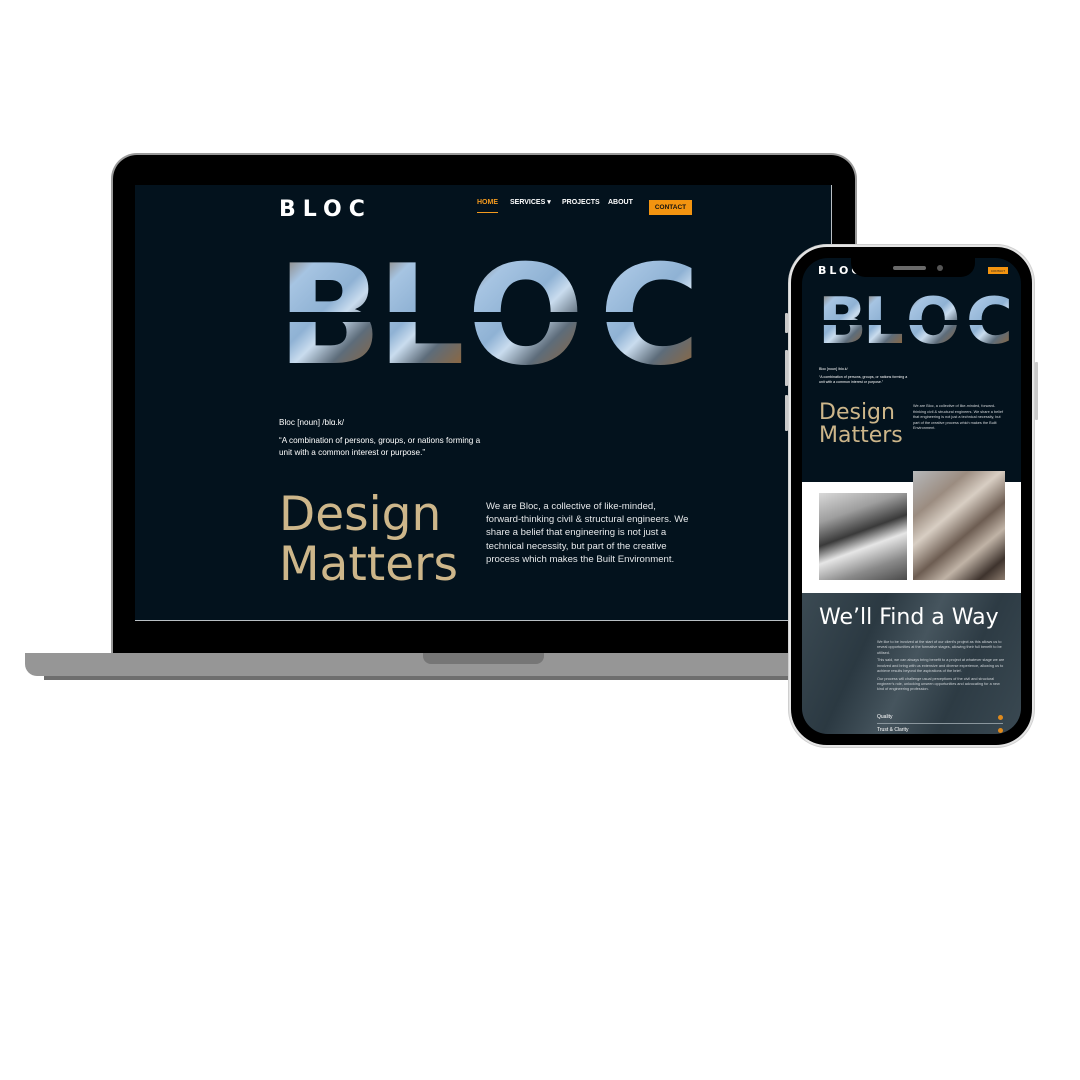 The width and height of the screenshot is (1080, 1080). I want to click on phone-intro-heading: Design Matters, so click(861, 424).